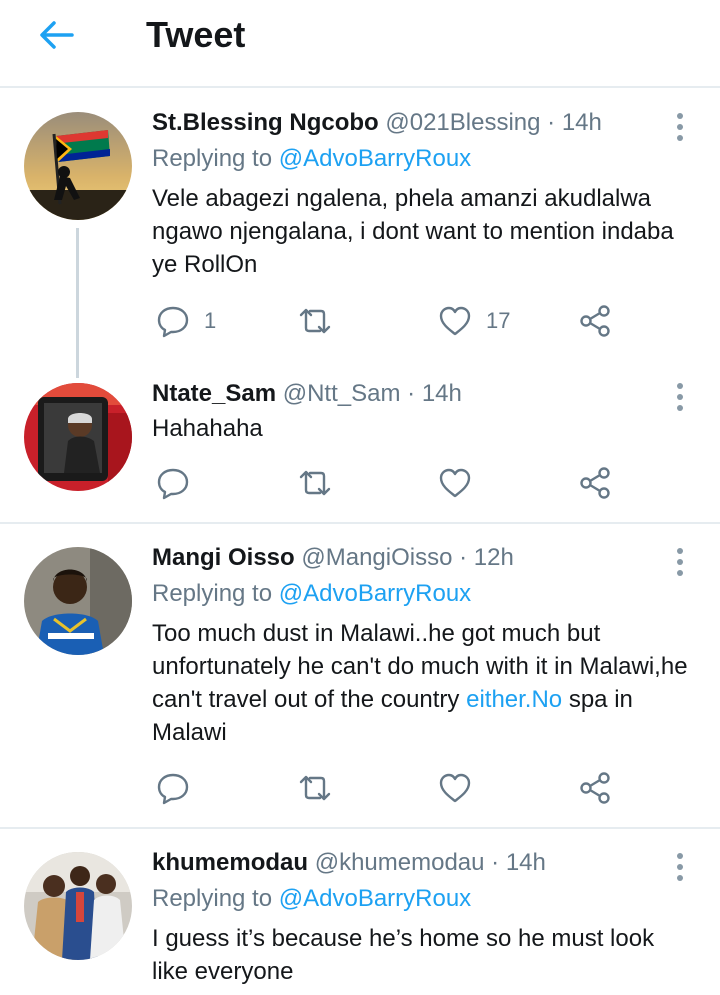  Describe the element at coordinates (223, 557) in the screenshot. I see `user-name: Mangi Oisso` at that location.